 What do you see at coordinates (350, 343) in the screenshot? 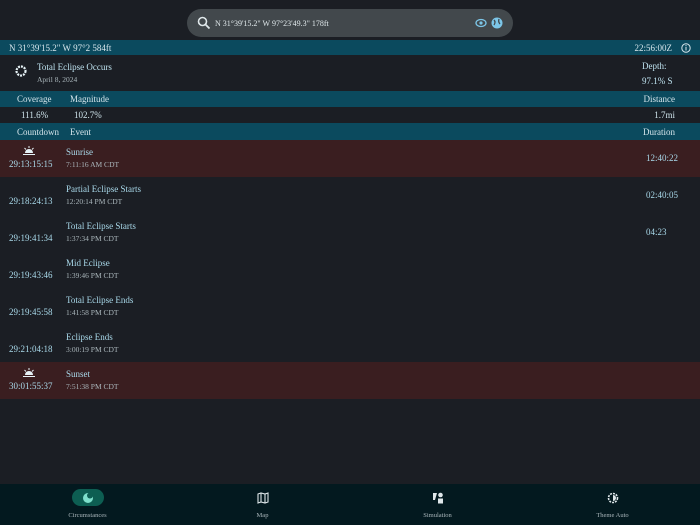
I see `event-row: 29:21:04:18 Eclipse Ends 3:00:19 PM CDT` at bounding box center [350, 343].